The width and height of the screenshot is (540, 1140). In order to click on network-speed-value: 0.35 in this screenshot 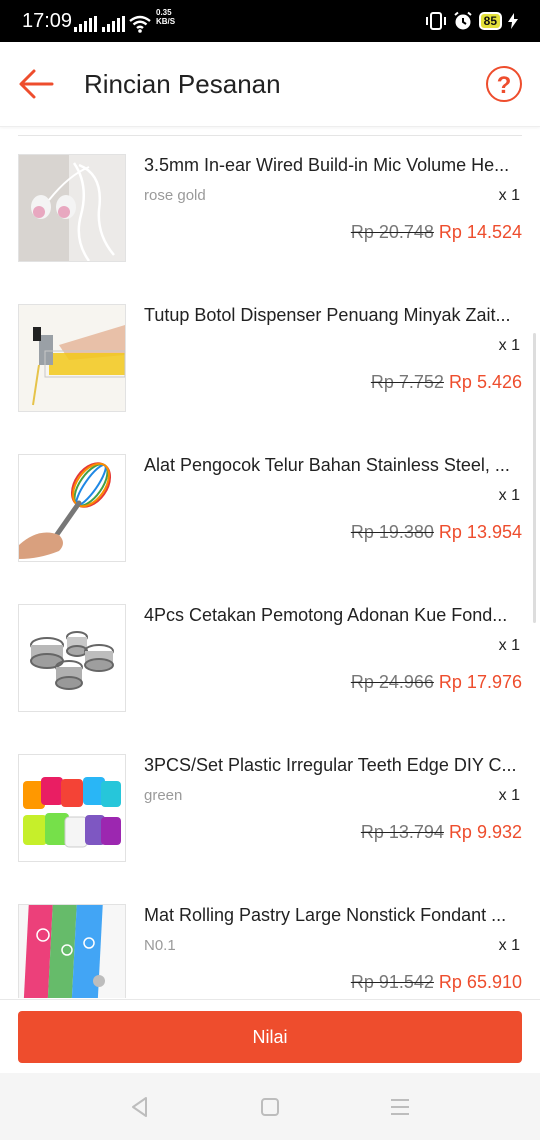, I will do `click(164, 12)`.